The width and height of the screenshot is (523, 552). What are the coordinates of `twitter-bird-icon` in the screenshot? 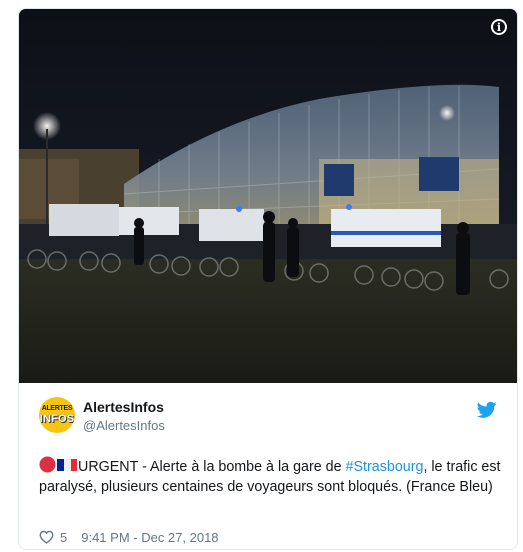 It's located at (487, 410).